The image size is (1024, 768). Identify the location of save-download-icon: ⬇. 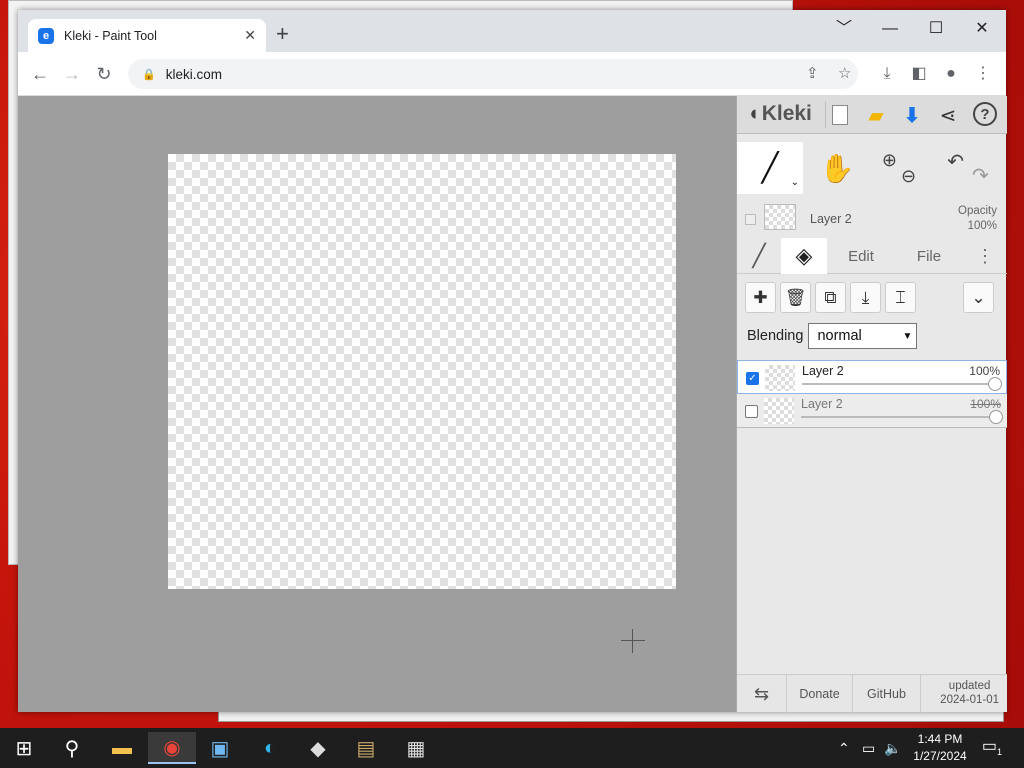
(912, 115).